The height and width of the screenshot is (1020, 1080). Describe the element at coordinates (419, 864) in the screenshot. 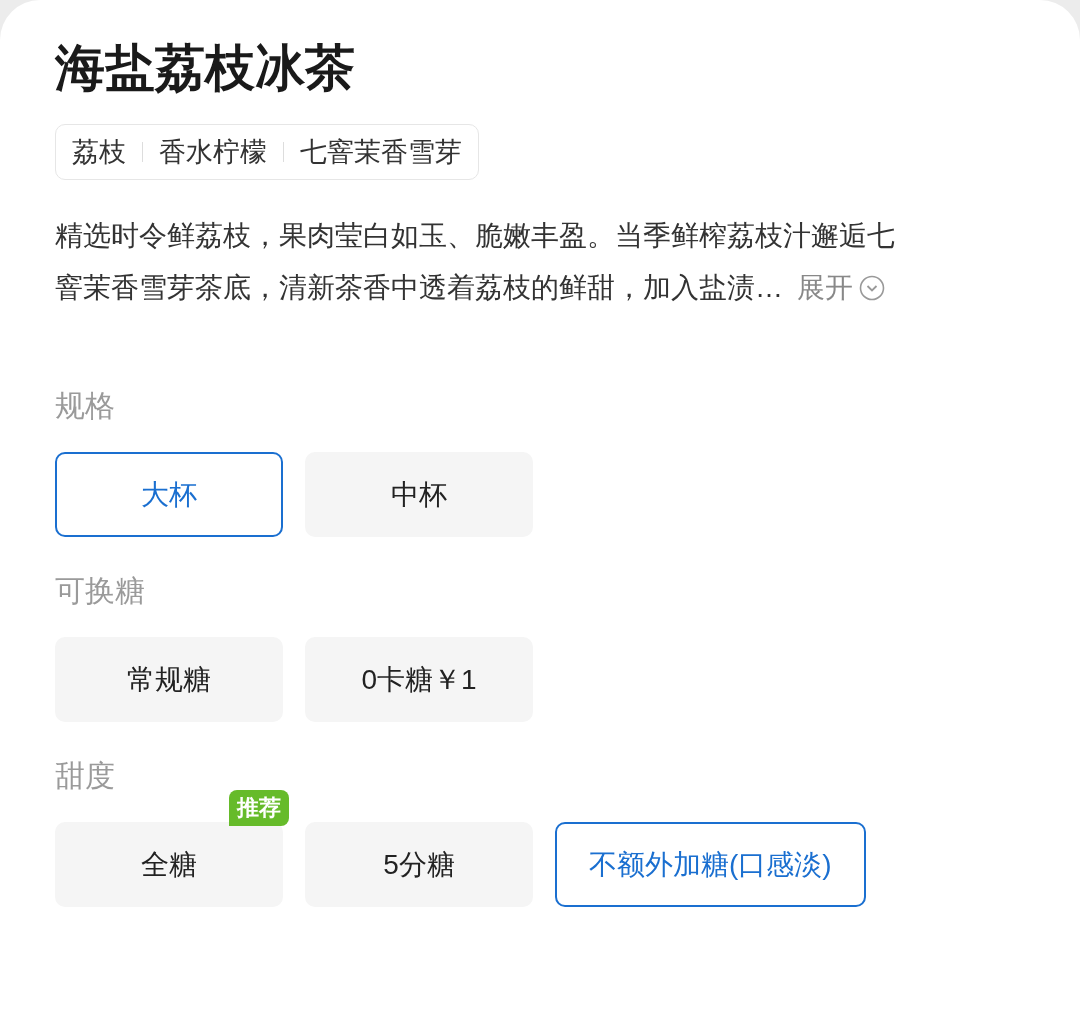

I see `option-button: 5分糖` at that location.